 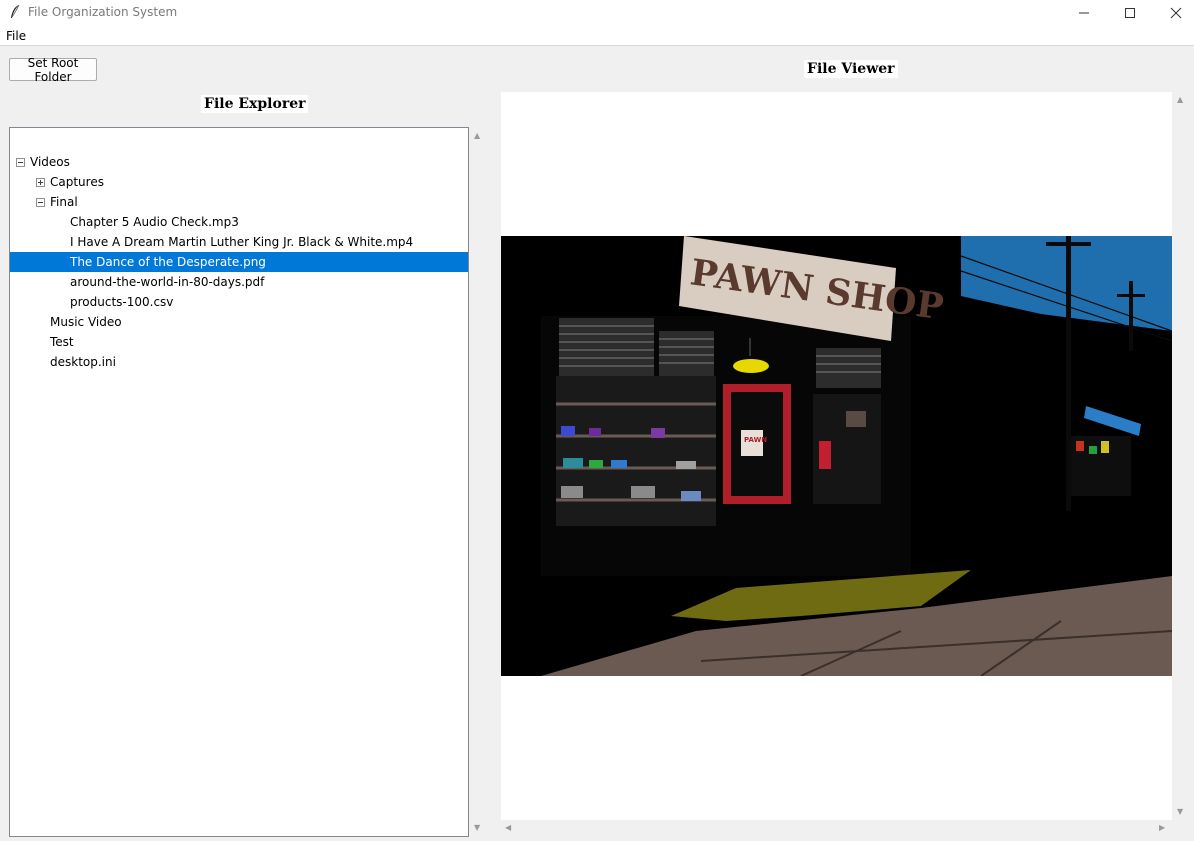 I want to click on tree-item-label: The Dance of the Desperate.png, so click(x=168, y=262).